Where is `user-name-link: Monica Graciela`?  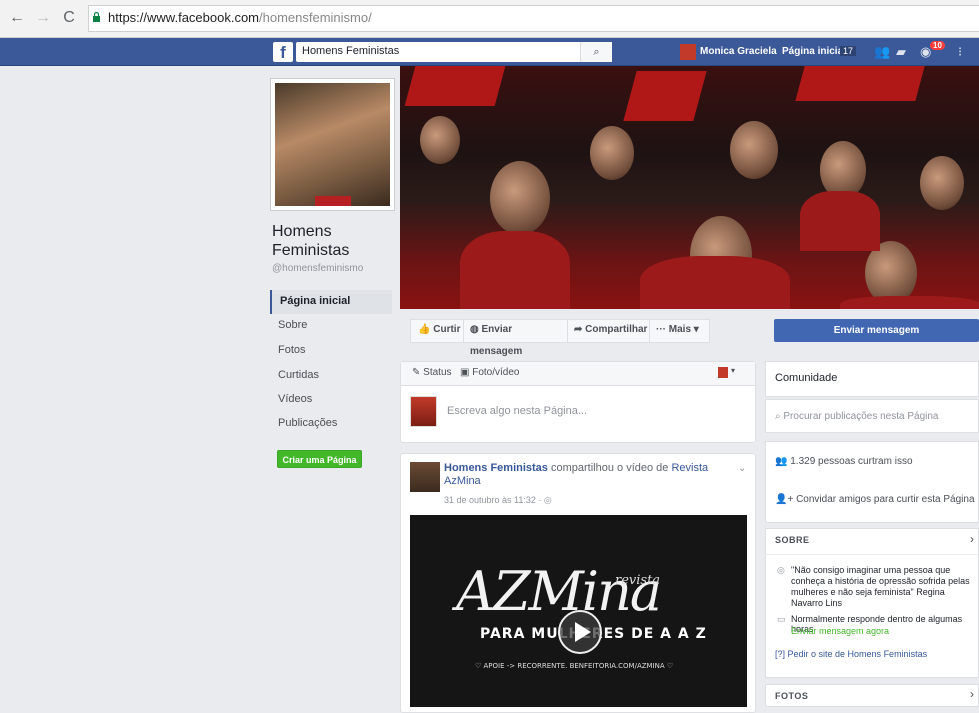 user-name-link: Monica Graciela is located at coordinates (738, 51).